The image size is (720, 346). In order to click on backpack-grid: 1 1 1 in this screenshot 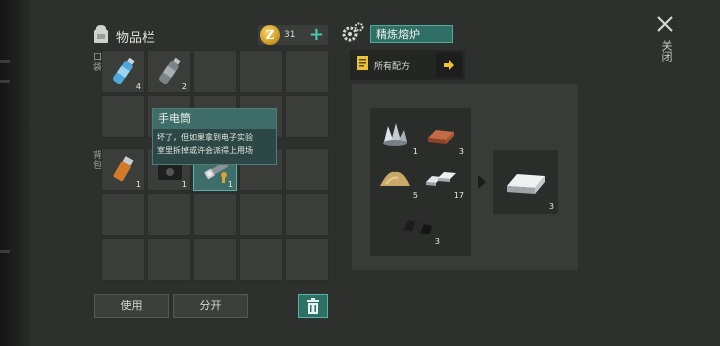, I will do `click(215, 214)`.